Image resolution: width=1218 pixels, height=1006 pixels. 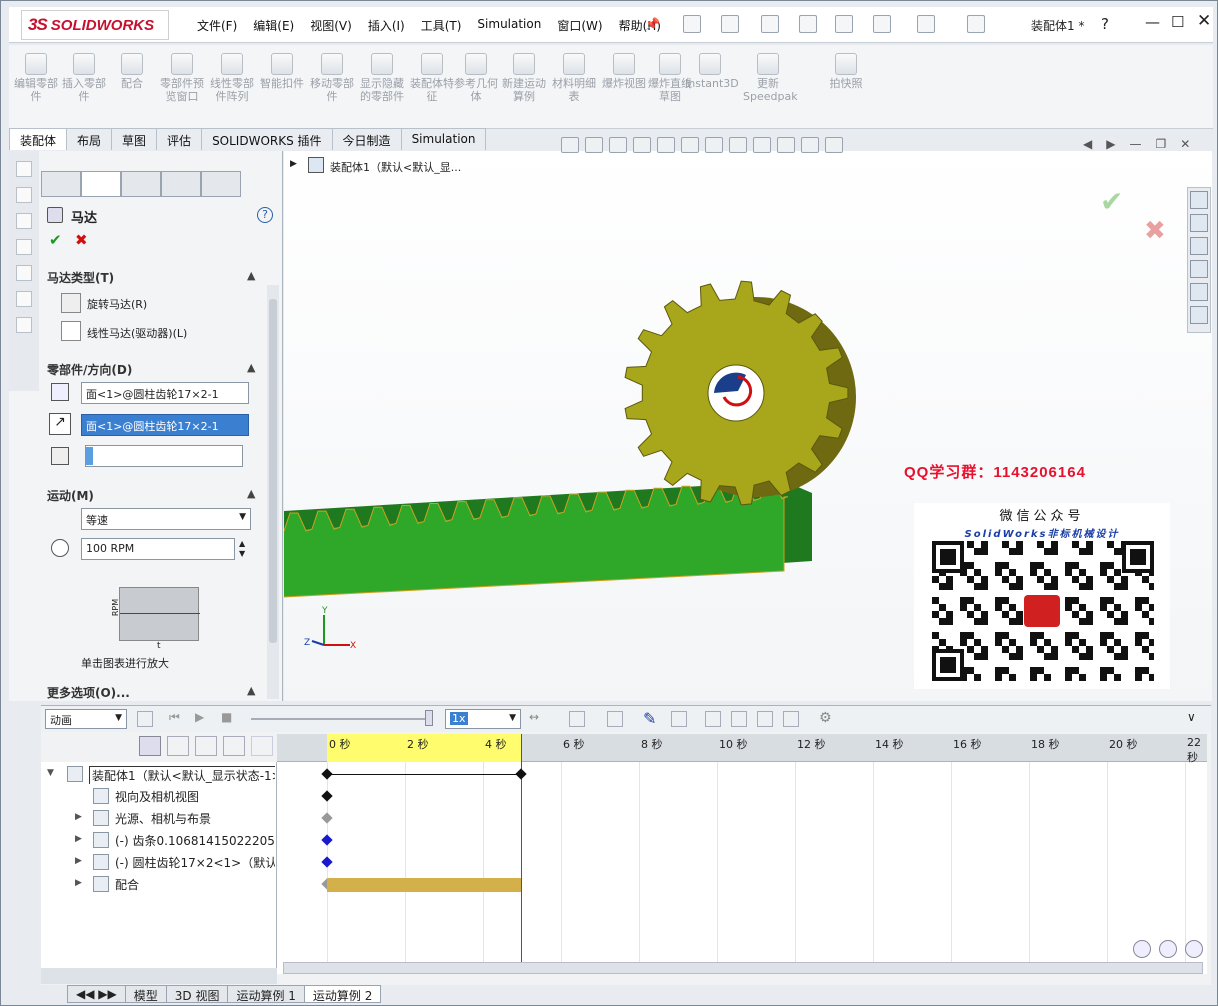 What do you see at coordinates (234, 746) in the screenshot?
I see `filter-selected-icon` at bounding box center [234, 746].